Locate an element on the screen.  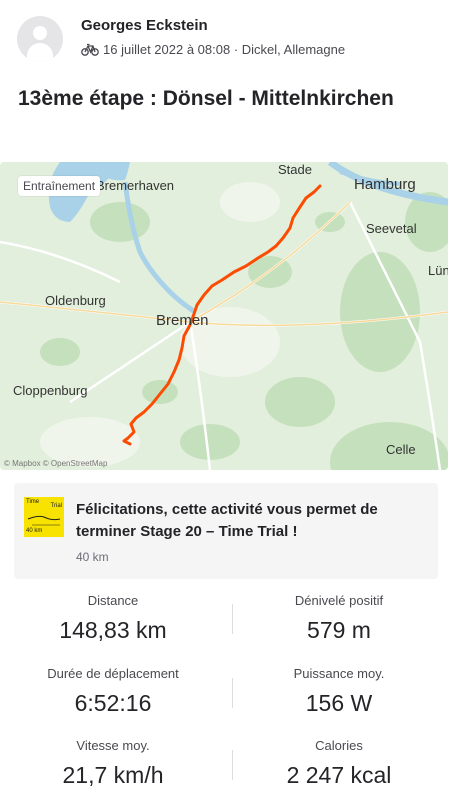
athlete-name: Georges Eckstein is located at coordinates (144, 25).